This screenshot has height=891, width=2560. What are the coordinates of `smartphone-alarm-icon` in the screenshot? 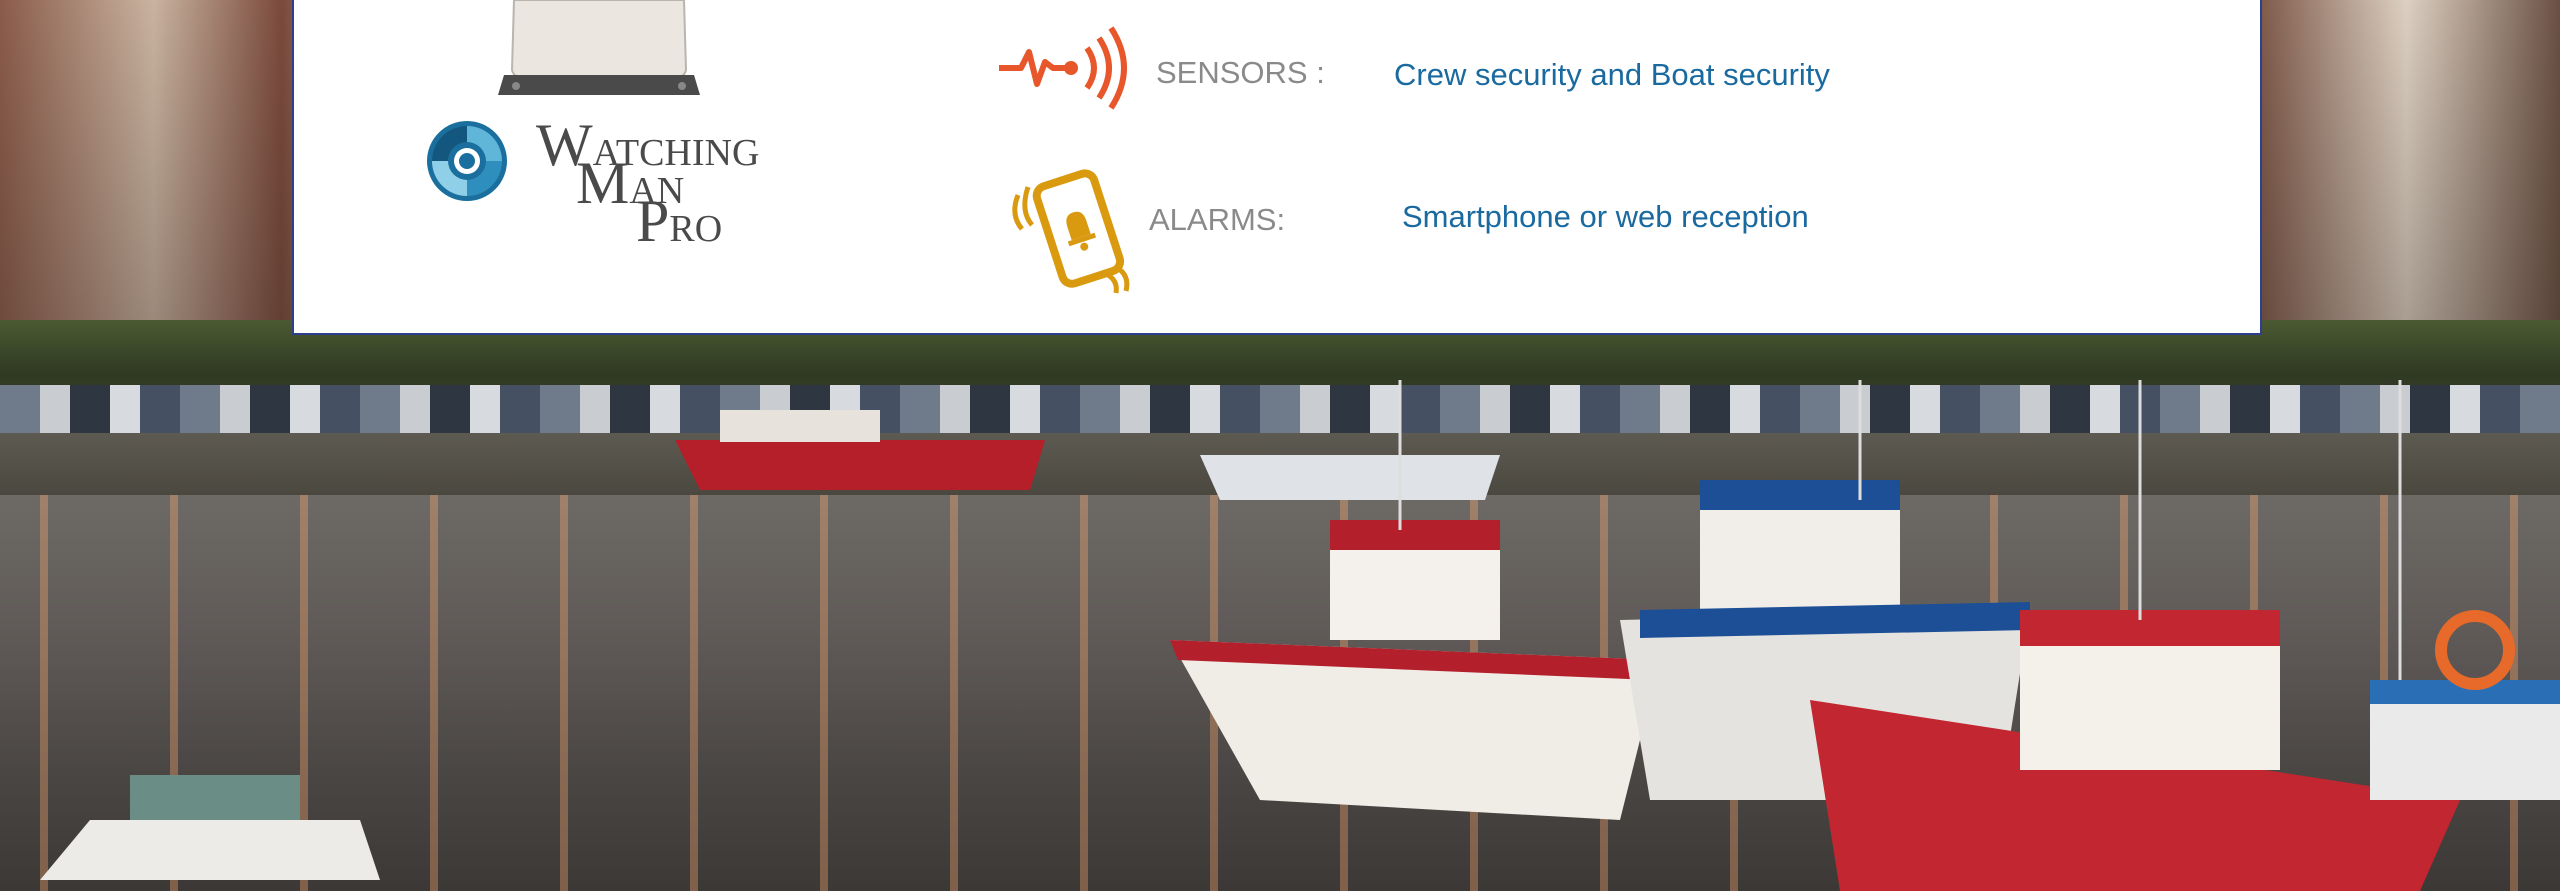 It's located at (1071, 231).